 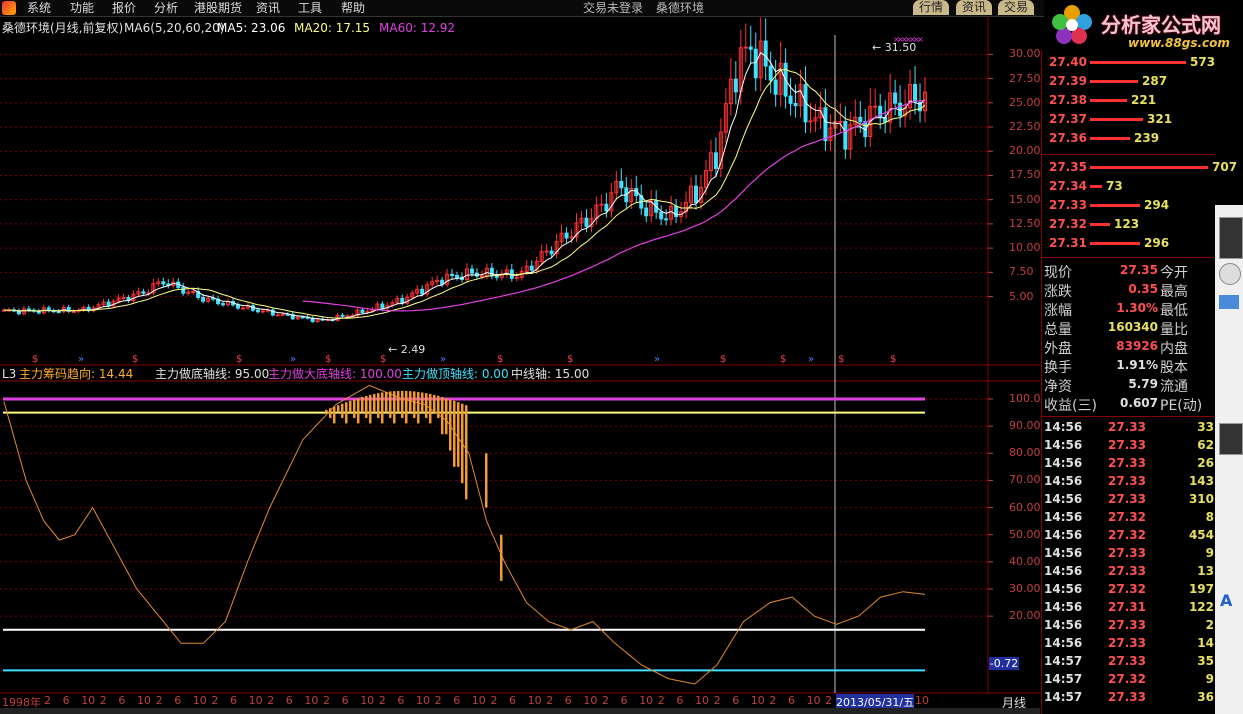 What do you see at coordinates (1139, 403) in the screenshot?
I see `quote-value: 0.607` at bounding box center [1139, 403].